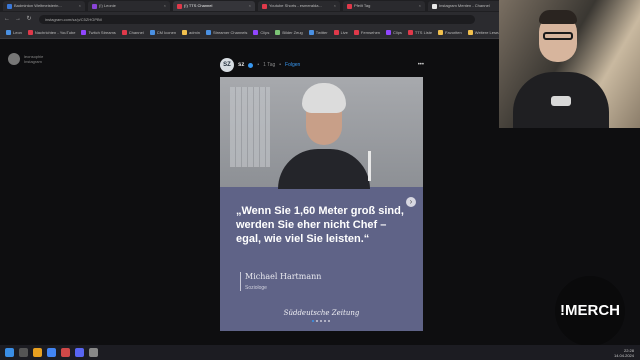 The height and width of the screenshot is (360, 640). I want to click on portrait-photo, so click(321, 133).